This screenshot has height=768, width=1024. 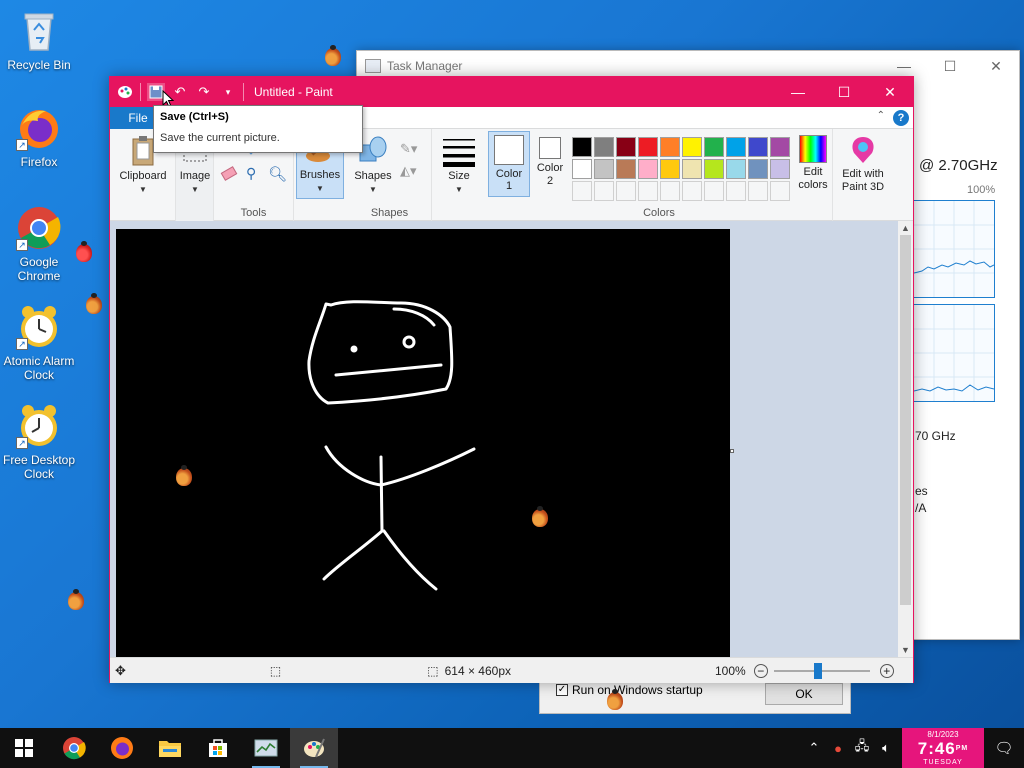 I want to click on tm-close-button: ✕, so click(x=996, y=66).